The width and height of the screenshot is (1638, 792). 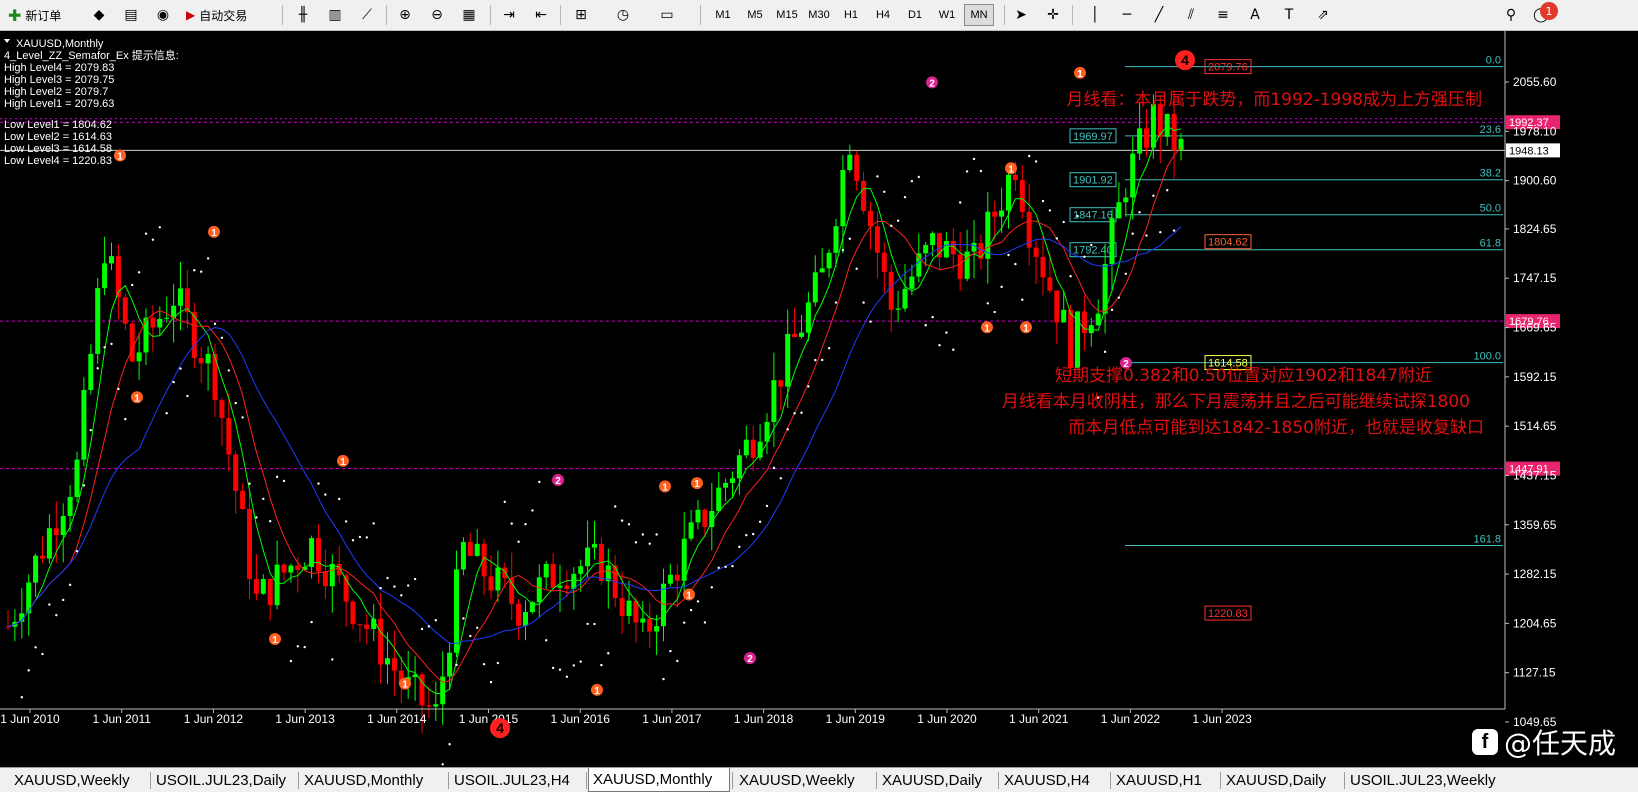 I want to click on cursor-icon: ➤, so click(x=1021, y=15).